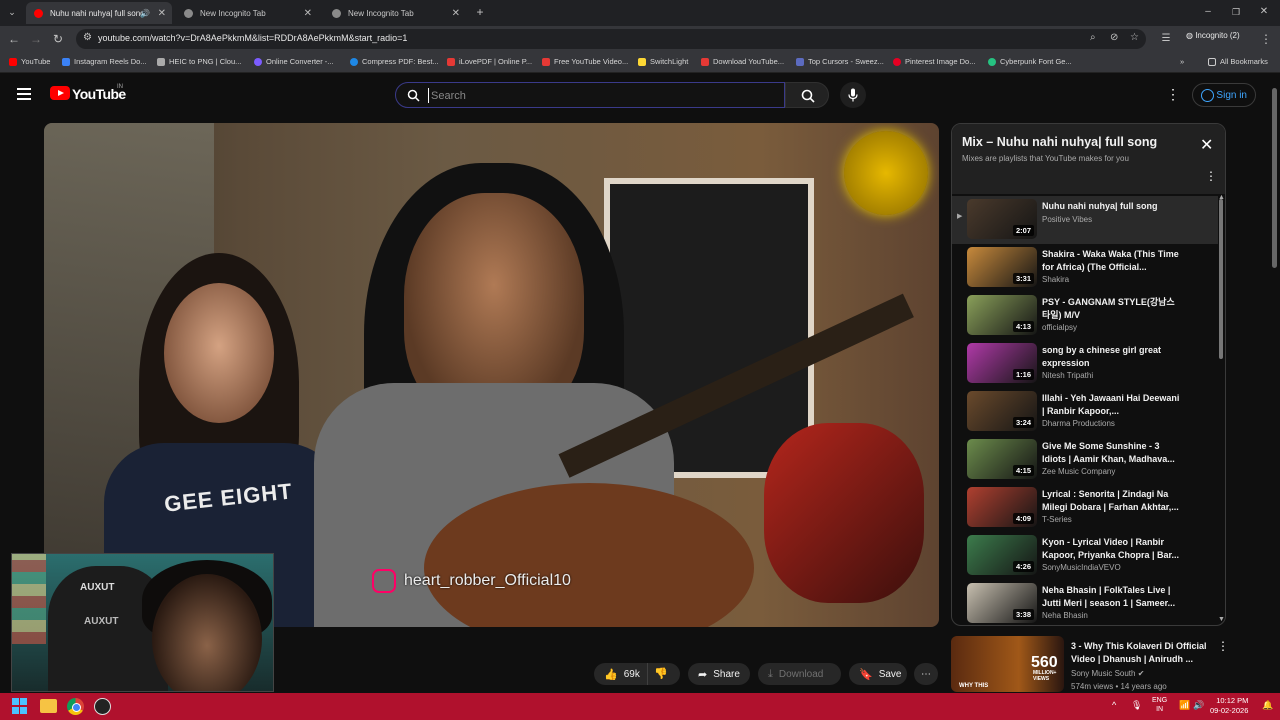 This screenshot has width=1280, height=720. I want to click on bookmark-switchlight: SwitchLight, so click(663, 61).